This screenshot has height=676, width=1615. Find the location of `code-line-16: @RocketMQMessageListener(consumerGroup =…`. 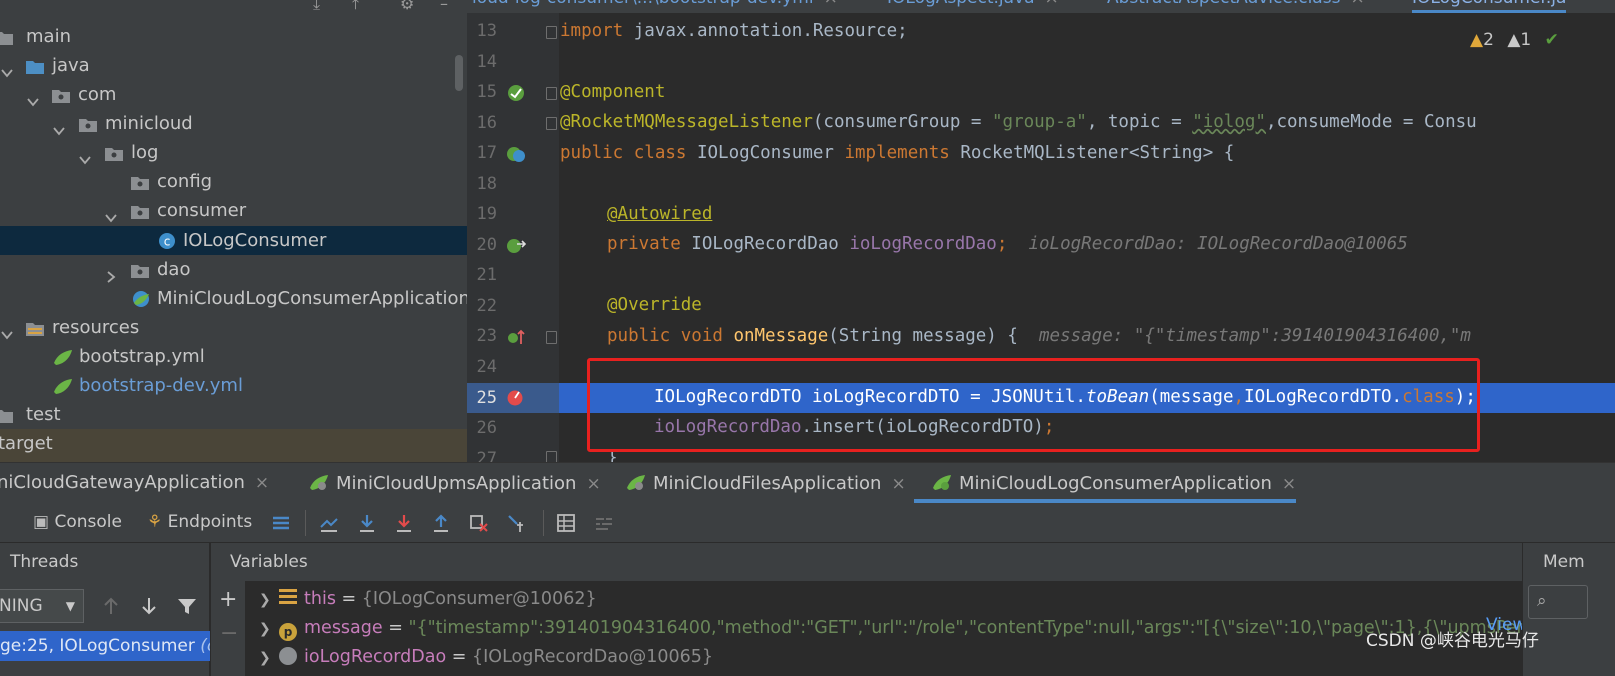

code-line-16: @RocketMQMessageListener(consumerGroup =… is located at coordinates (1018, 122).